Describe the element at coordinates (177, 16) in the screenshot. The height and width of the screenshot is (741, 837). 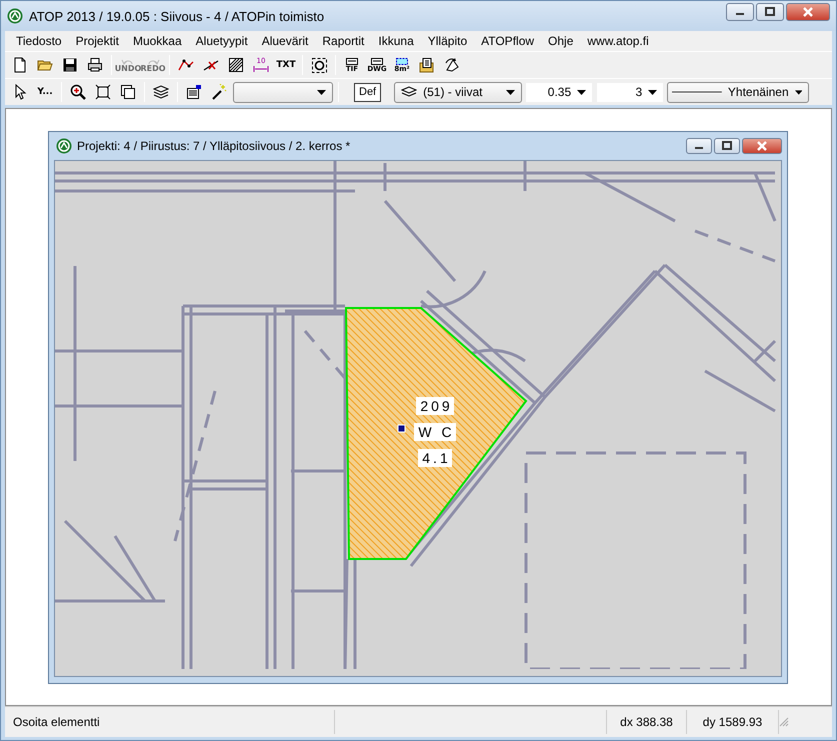
I see `window-title: ATOP 2013 / 19.0.05 : Siivous - 4 / ATOPin toimisto` at that location.